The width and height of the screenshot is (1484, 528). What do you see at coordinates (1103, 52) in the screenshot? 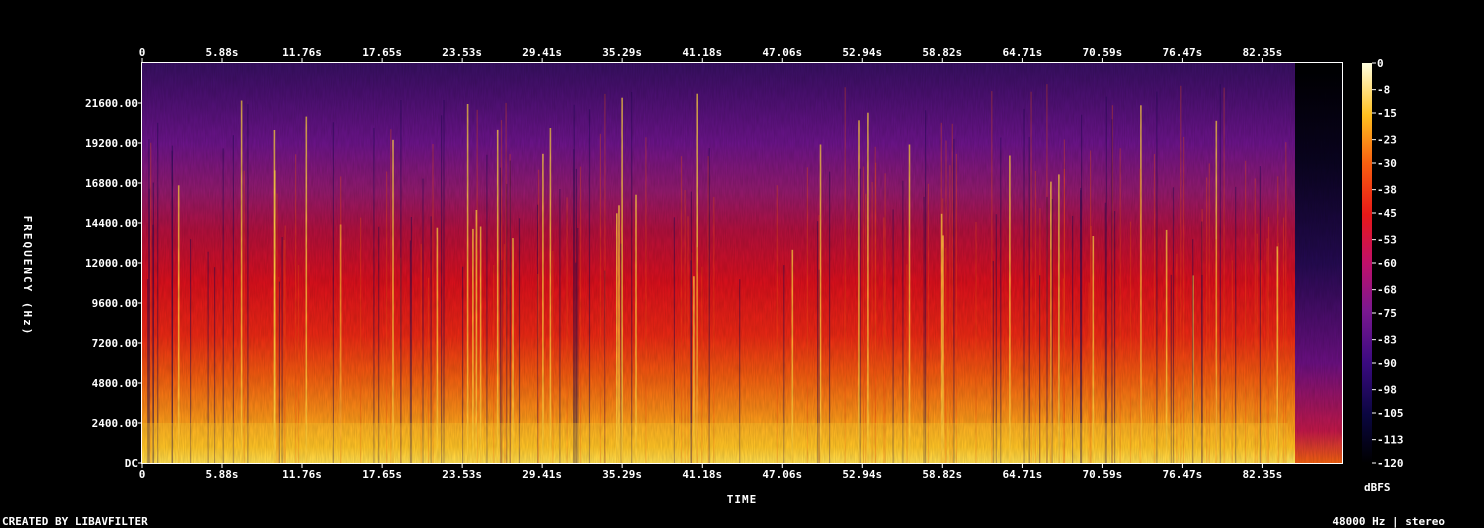
I see `x-tick-label-top: 70.59s` at bounding box center [1103, 52].